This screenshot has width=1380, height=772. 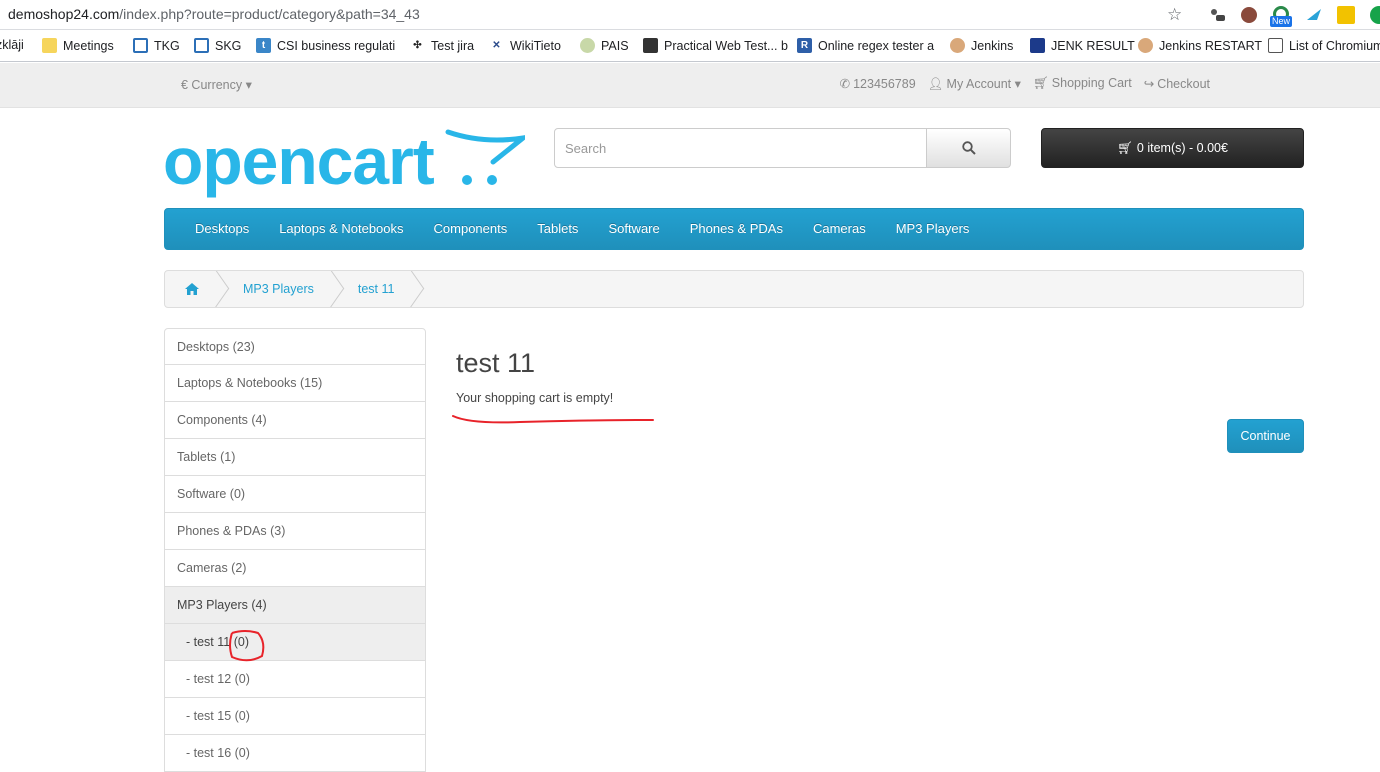 What do you see at coordinates (295, 642) in the screenshot?
I see `subcategory-item-active: - test 11 (0)` at bounding box center [295, 642].